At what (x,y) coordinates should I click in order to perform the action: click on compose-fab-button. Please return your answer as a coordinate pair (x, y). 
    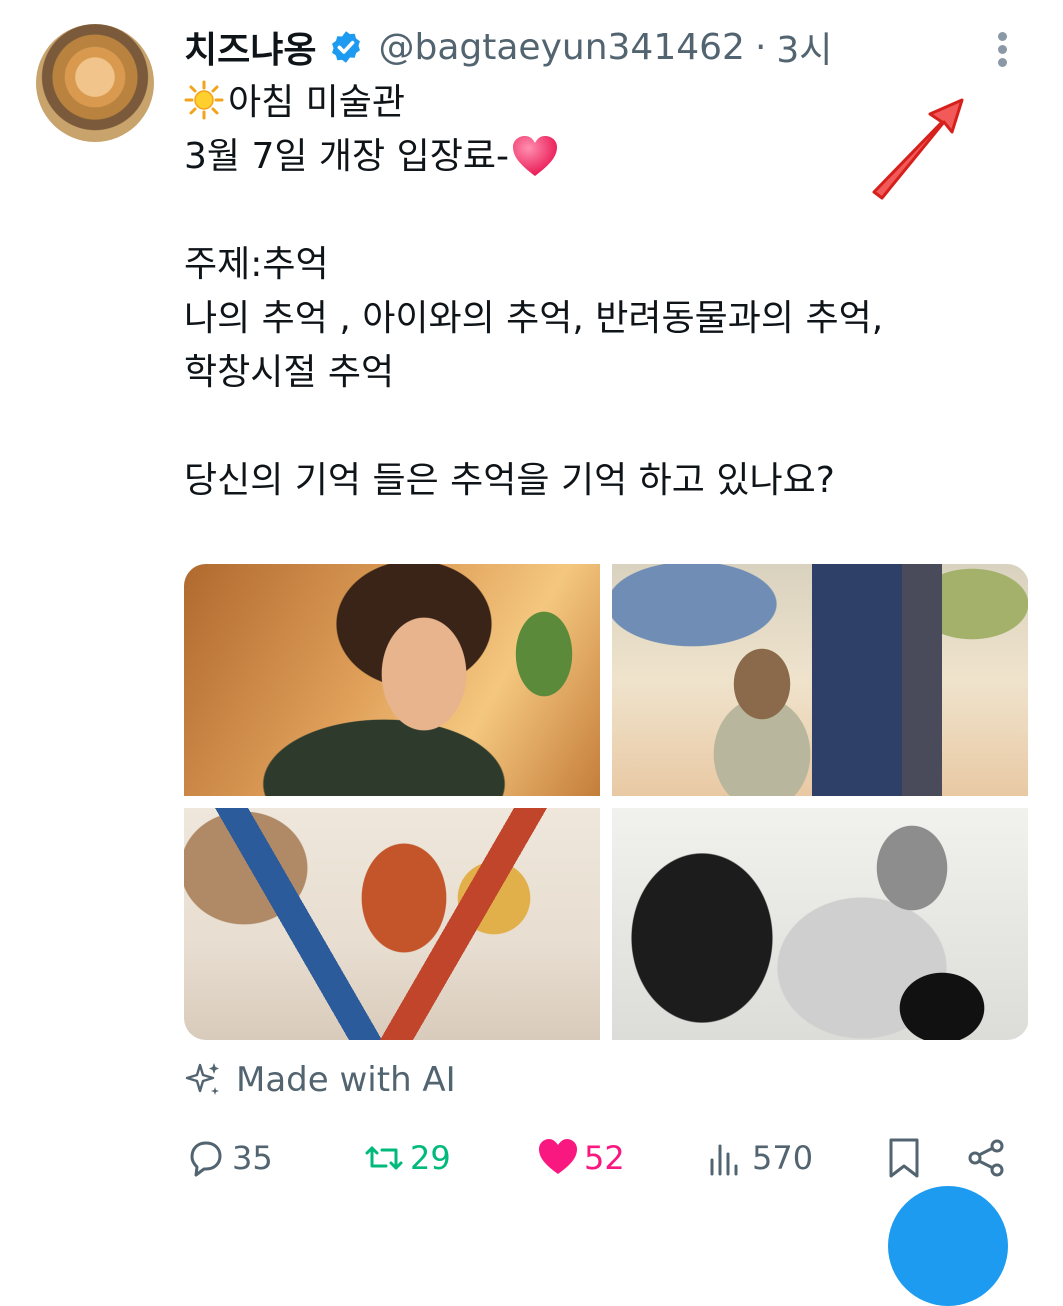
    Looking at the image, I should click on (948, 1246).